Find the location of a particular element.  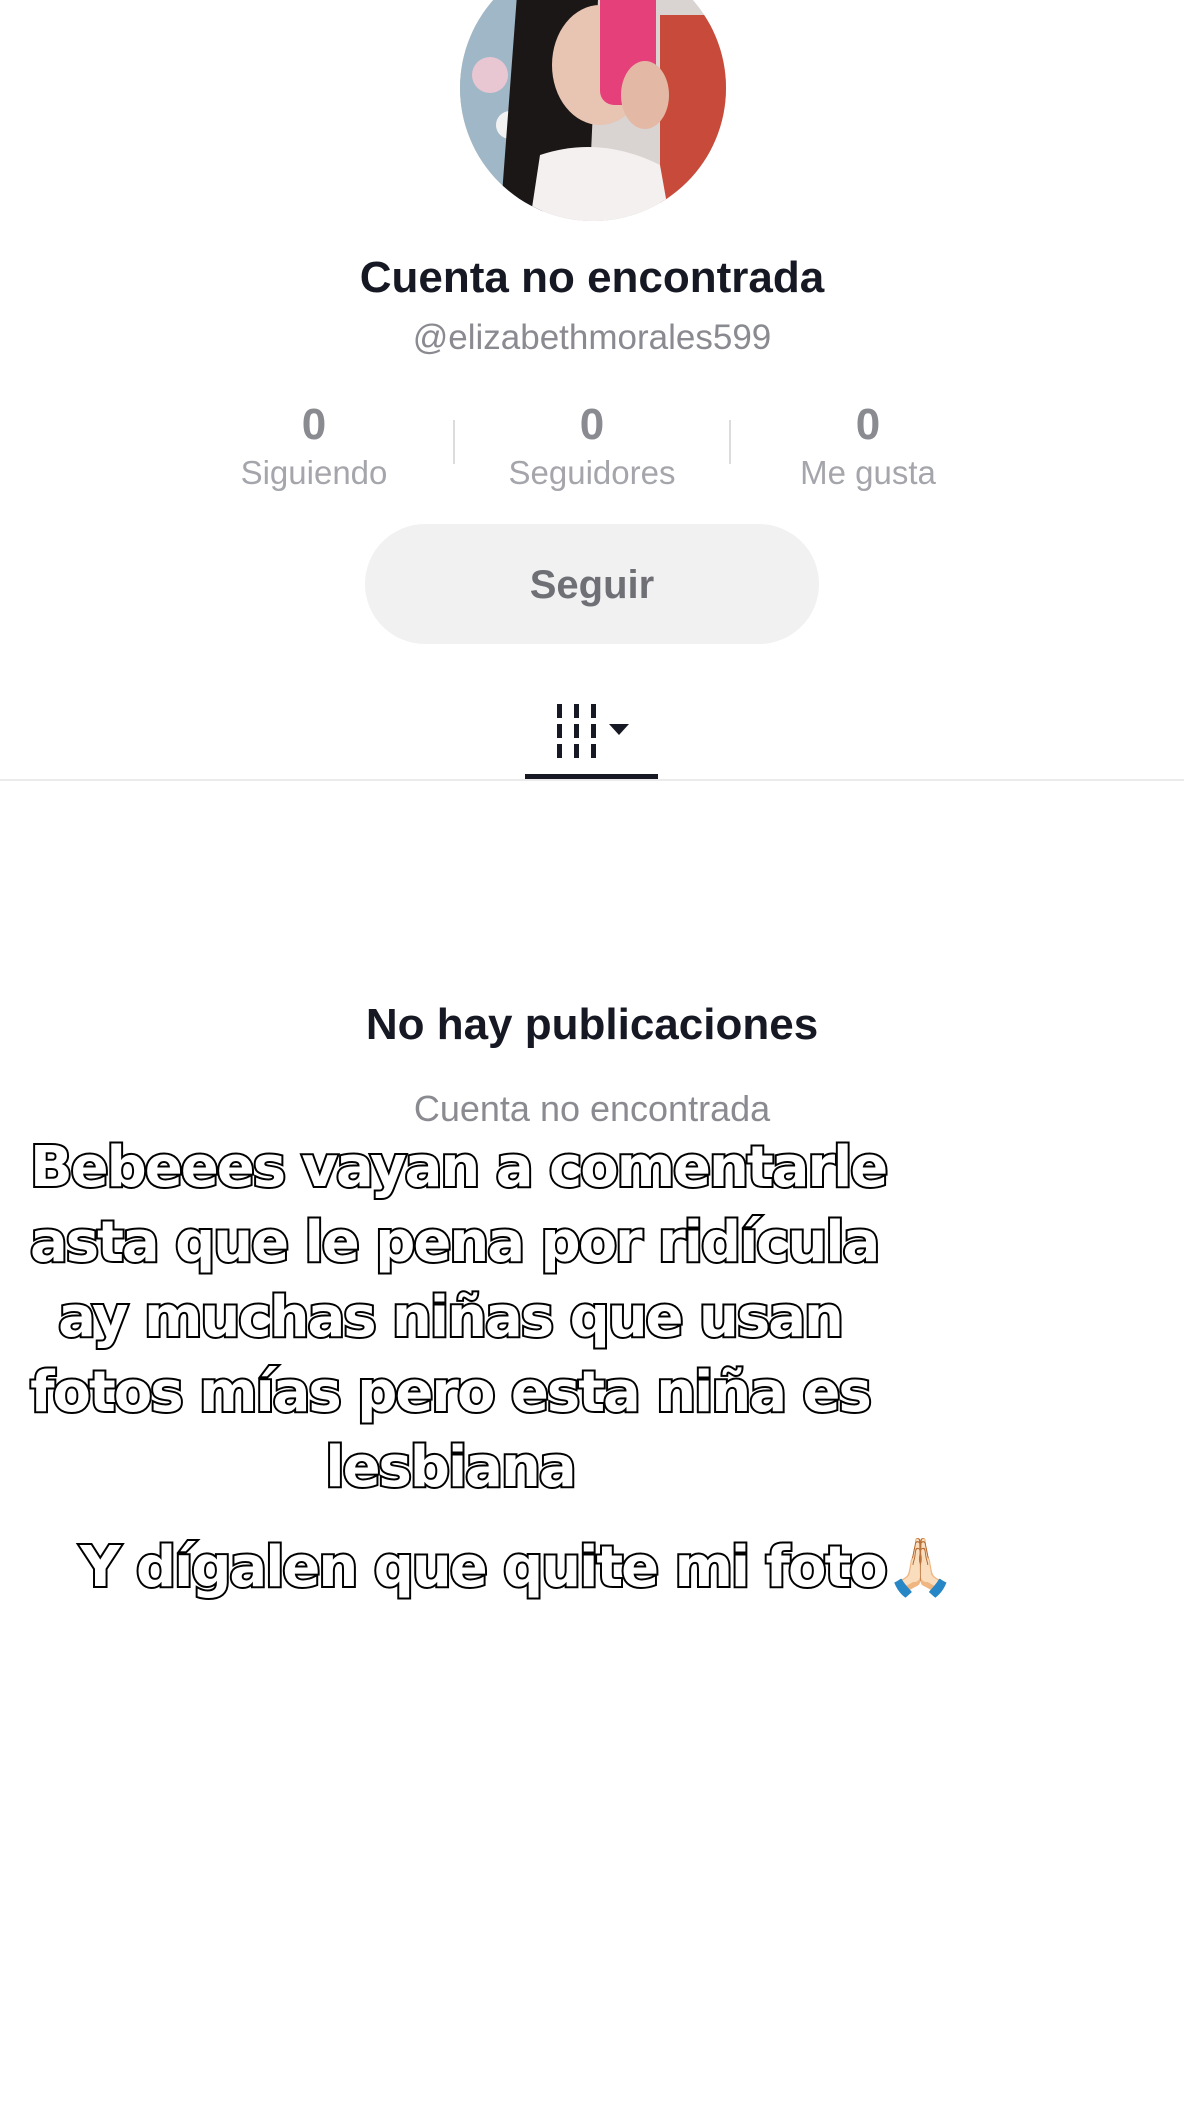

stat-likes-count: 0 is located at coordinates (868, 424).